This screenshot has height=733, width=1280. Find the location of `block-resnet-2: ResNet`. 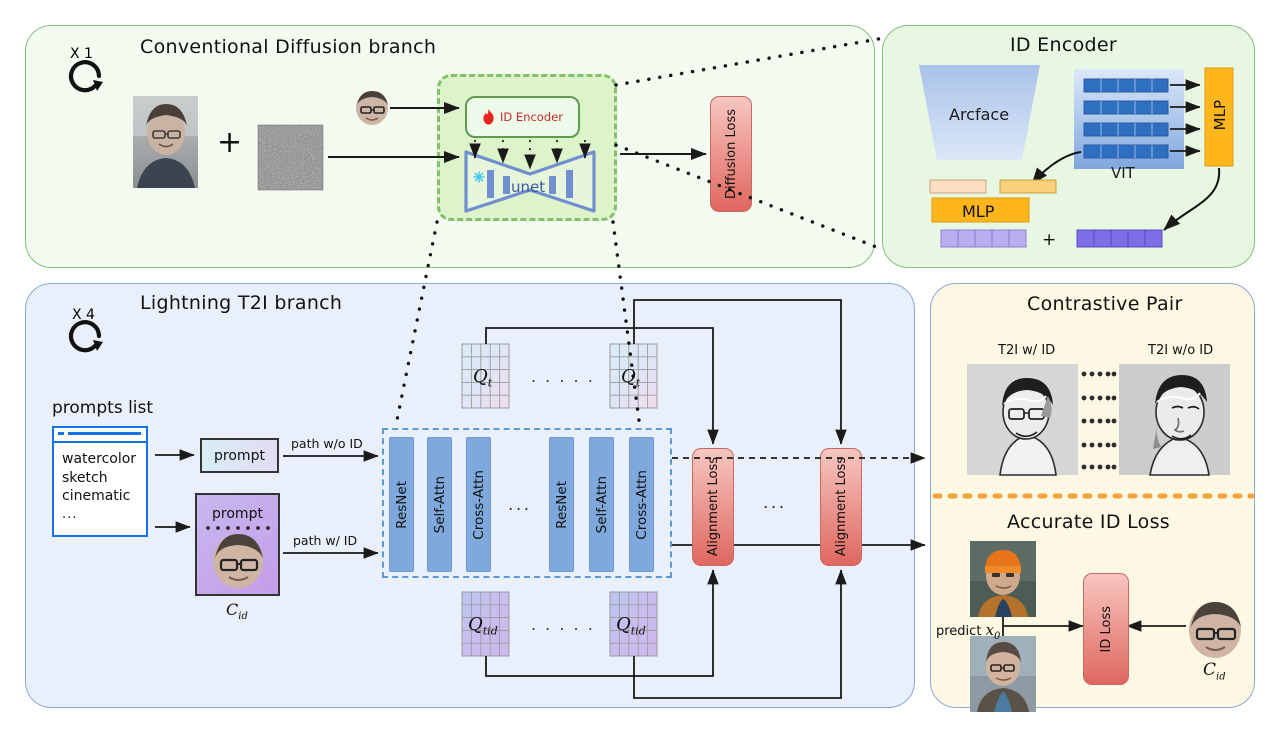

block-resnet-2: ResNet is located at coordinates (561, 504).